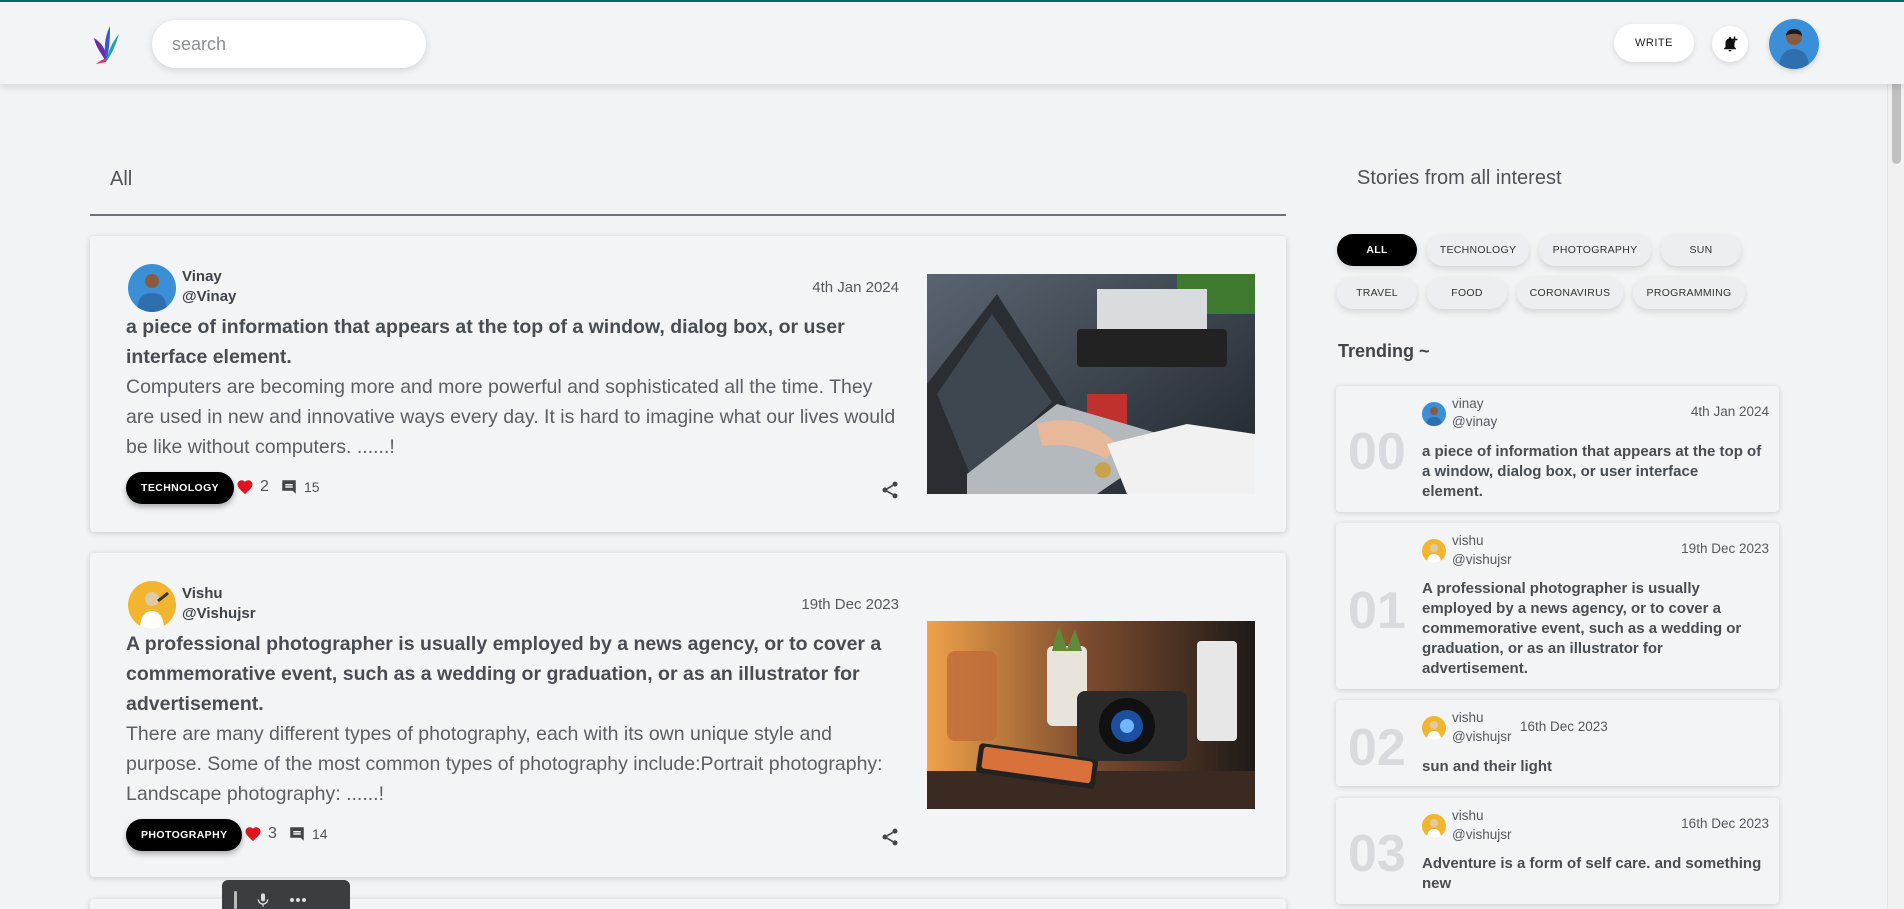 The width and height of the screenshot is (1904, 909). What do you see at coordinates (106, 44) in the screenshot?
I see `logo-icon` at bounding box center [106, 44].